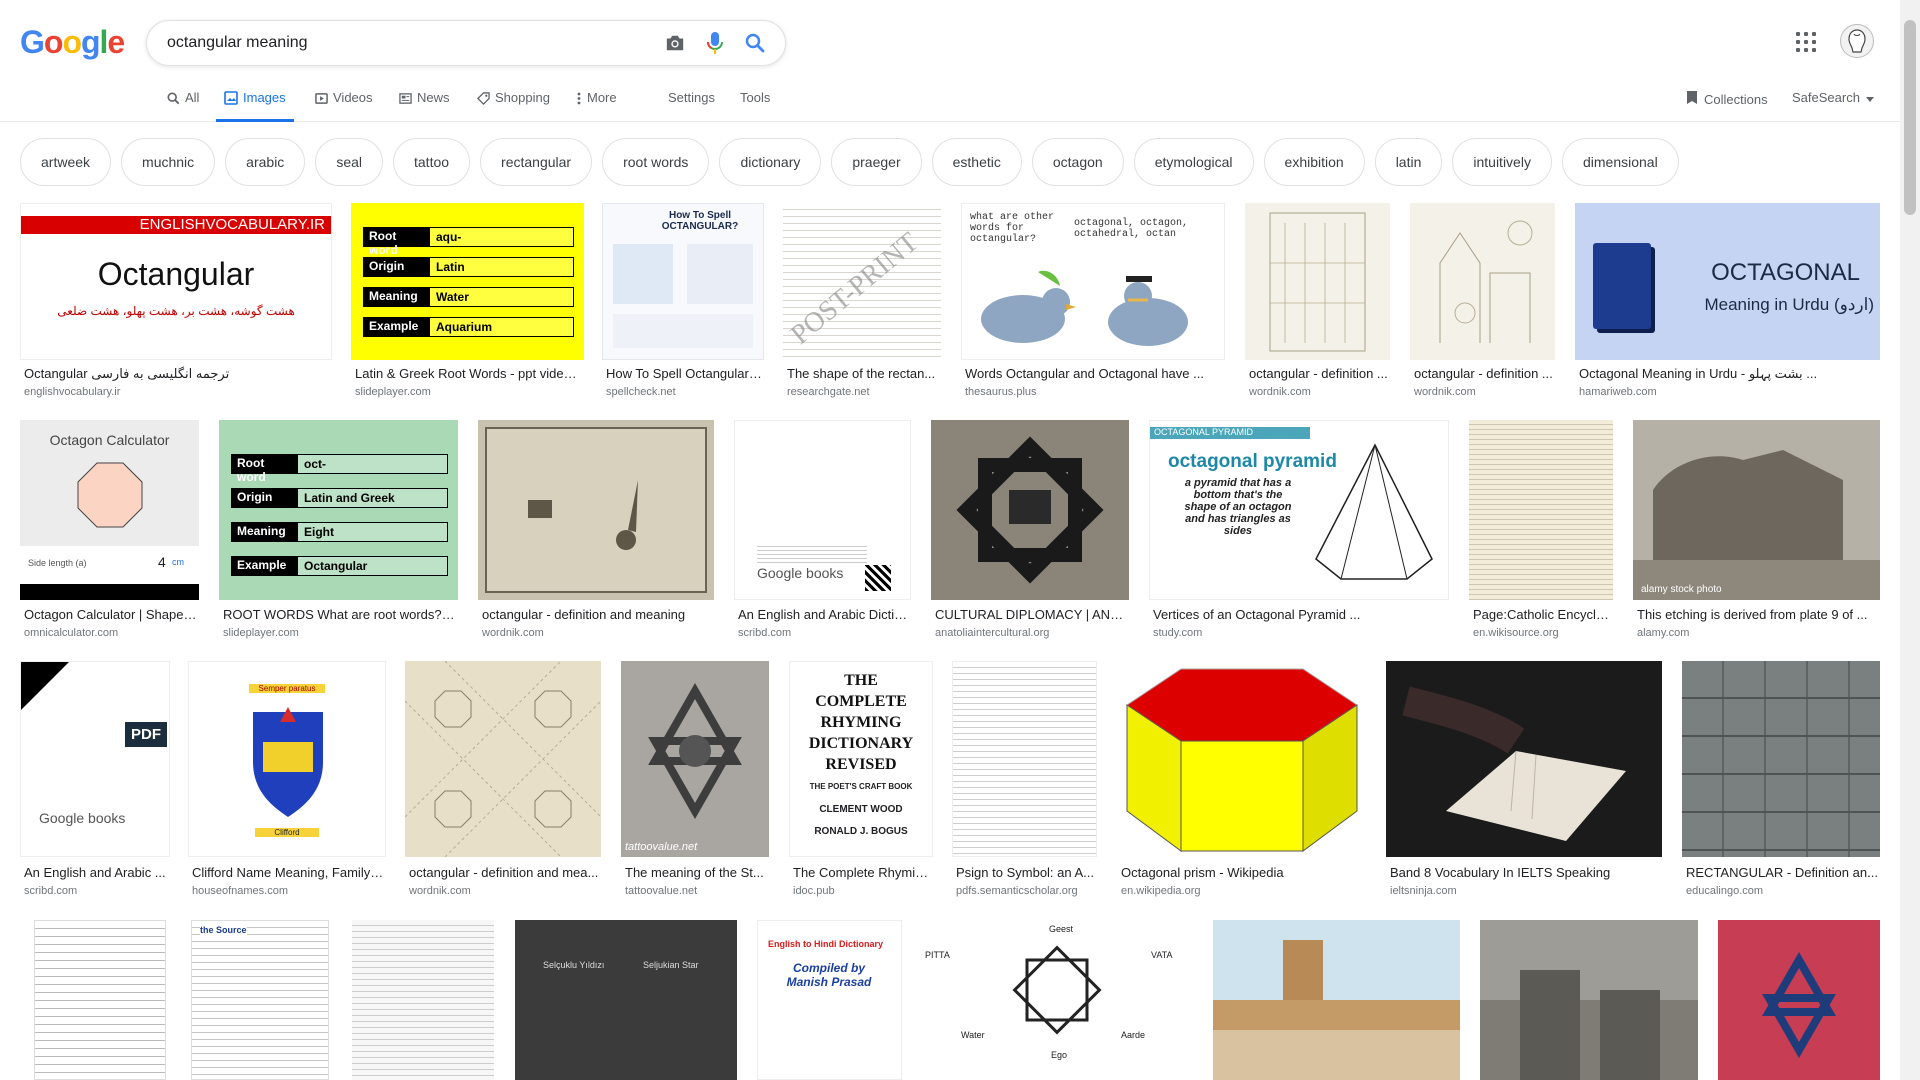 The height and width of the screenshot is (1080, 1920). What do you see at coordinates (976, 162) in the screenshot?
I see `chip: esthetic` at bounding box center [976, 162].